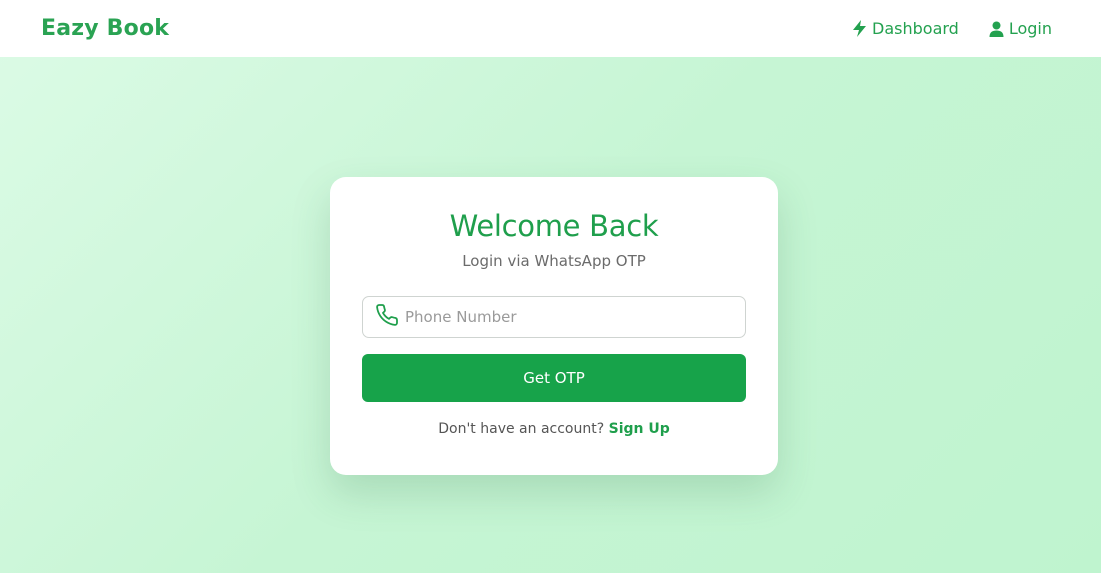  What do you see at coordinates (565, 317) in the screenshot?
I see `phone-number-input` at bounding box center [565, 317].